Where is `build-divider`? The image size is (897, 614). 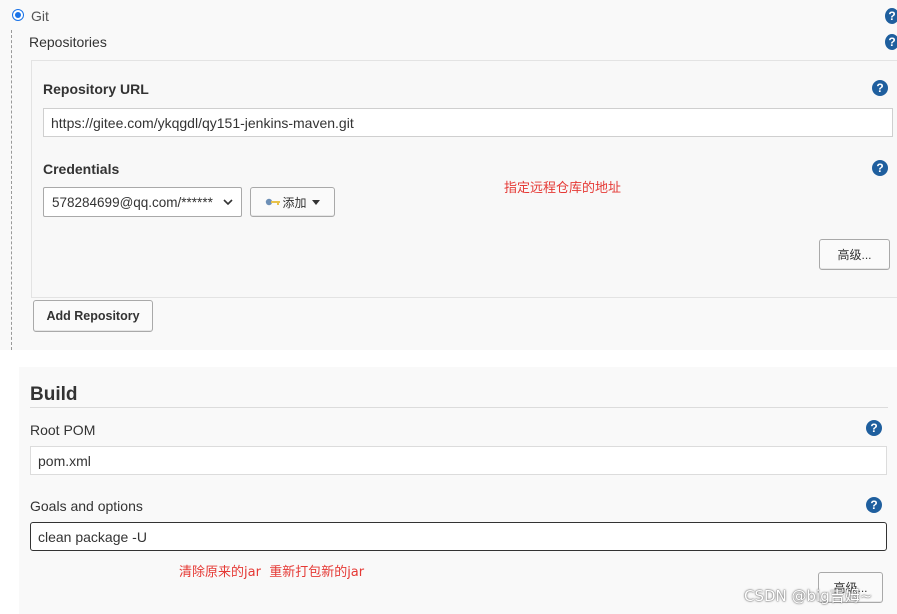
build-divider is located at coordinates (459, 407).